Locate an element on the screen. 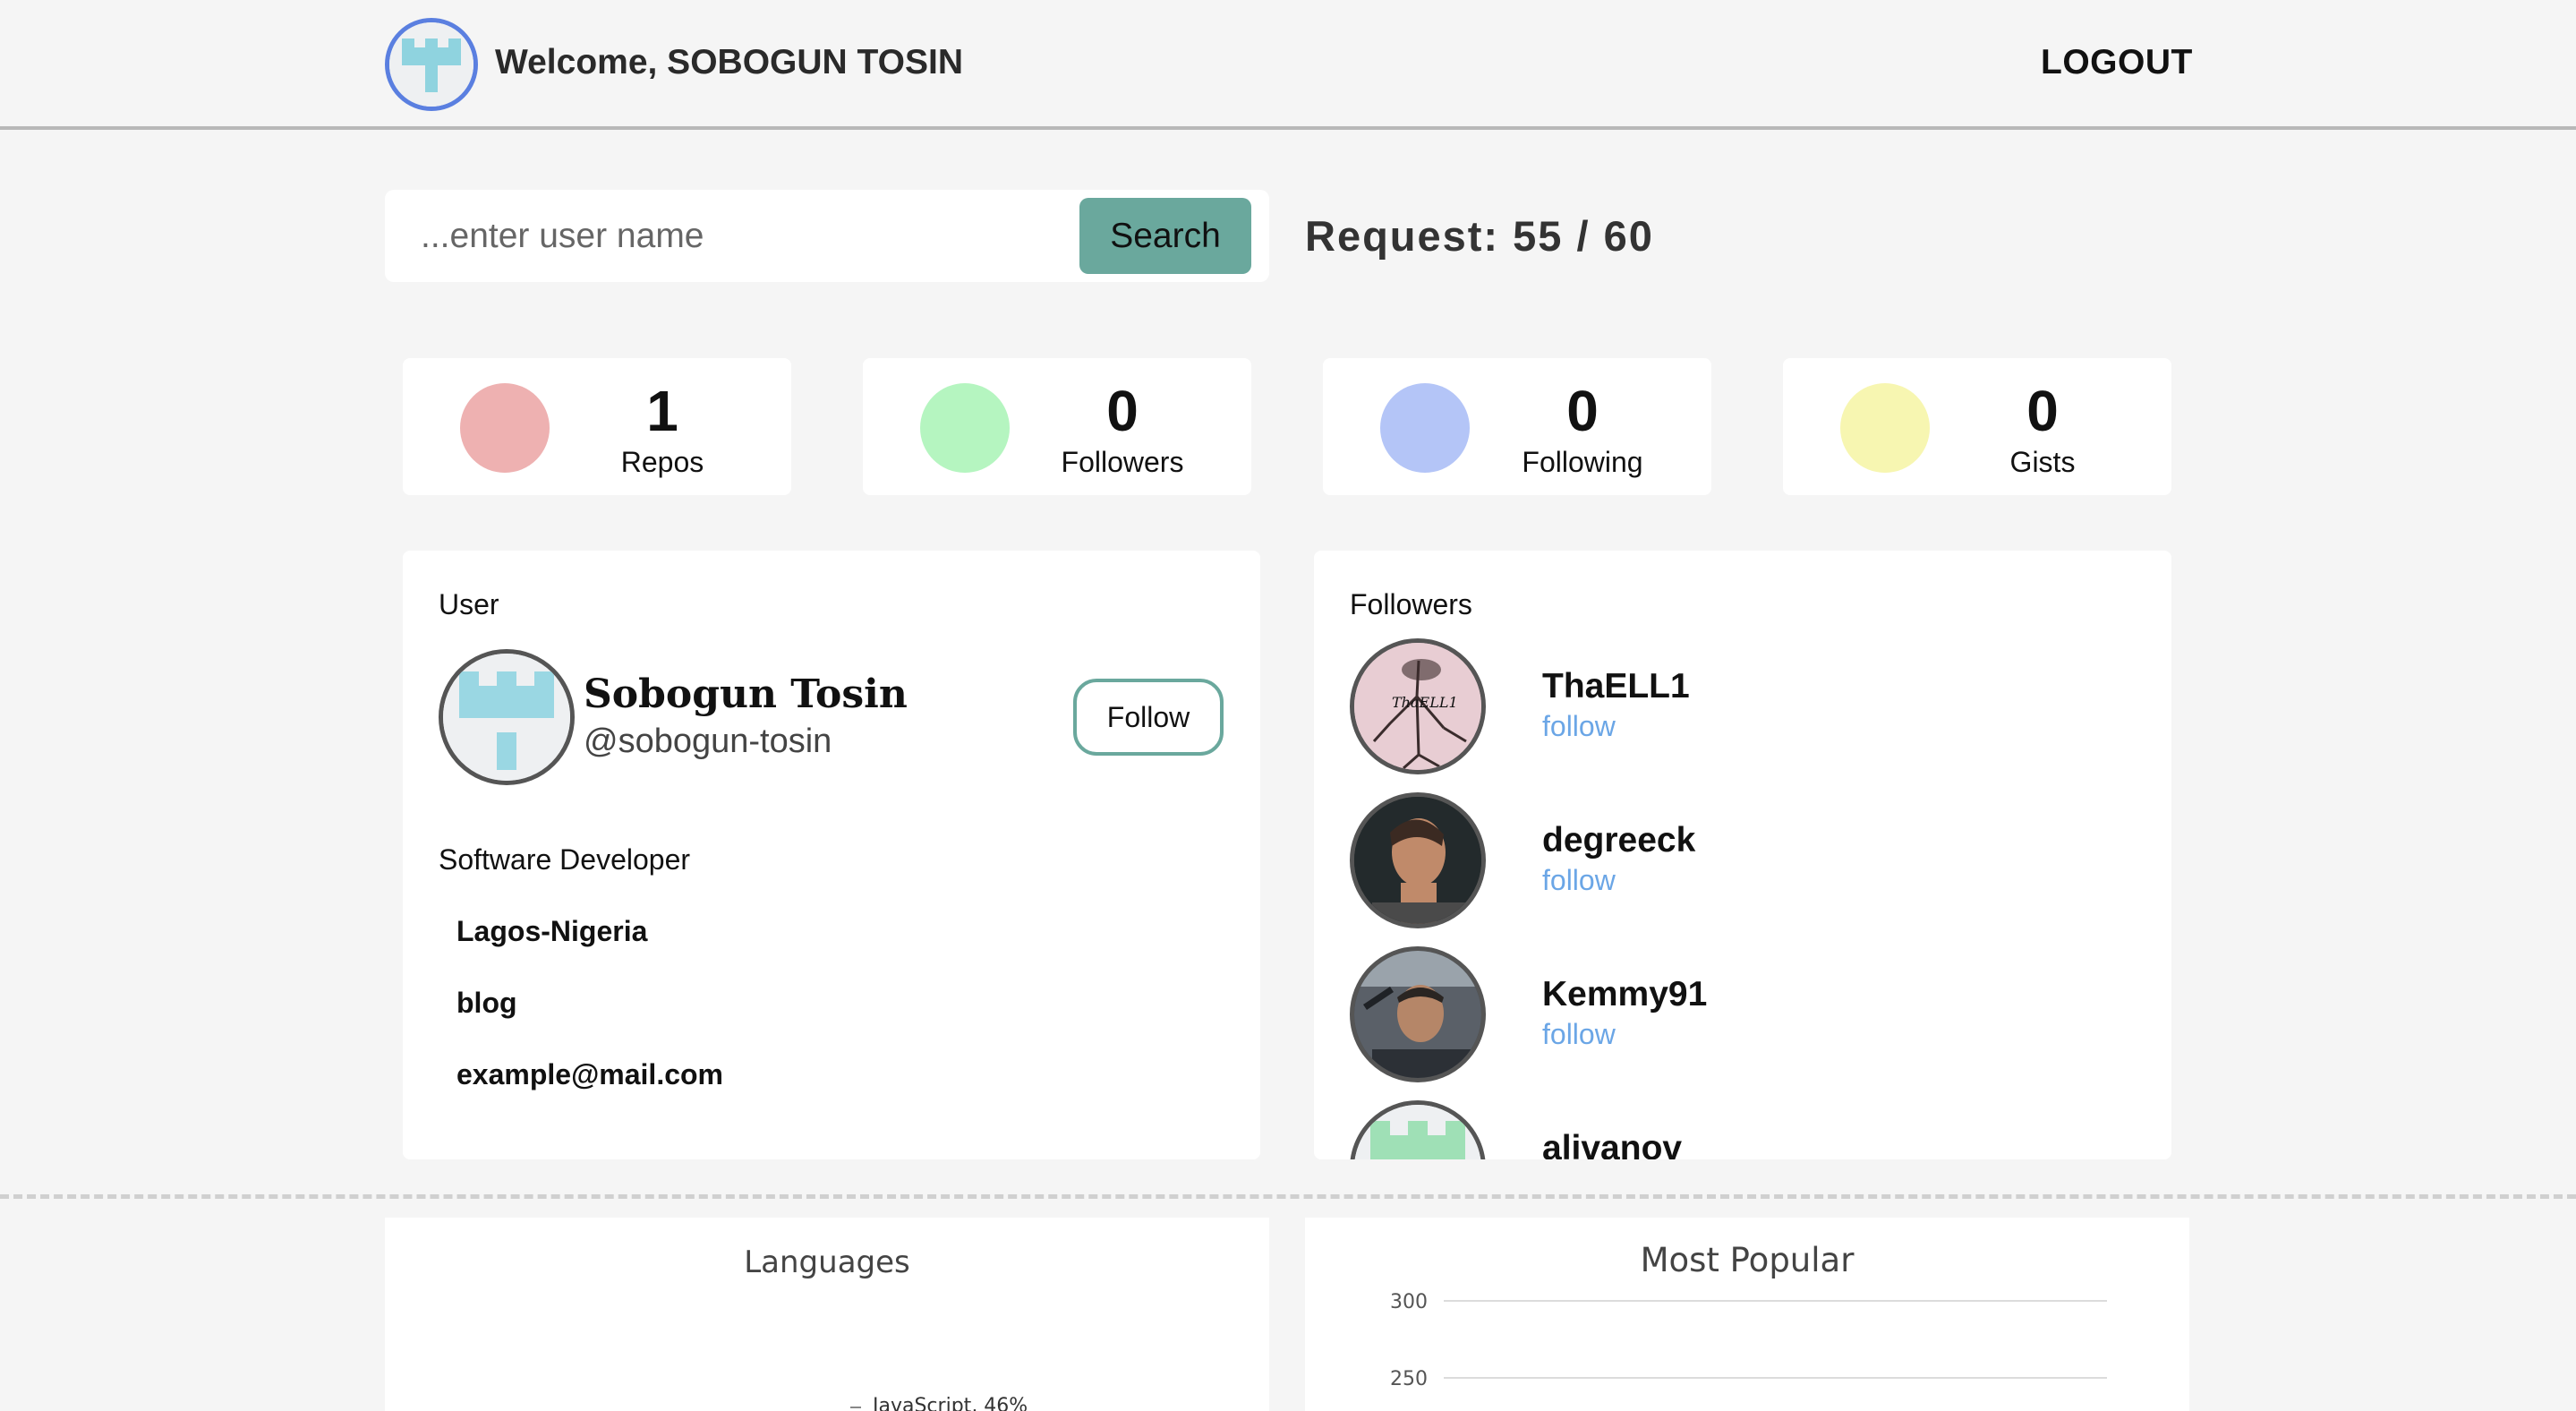 The image size is (2576, 1411). welcome-text: Welcome, SOBOGUN TOSIN is located at coordinates (729, 62).